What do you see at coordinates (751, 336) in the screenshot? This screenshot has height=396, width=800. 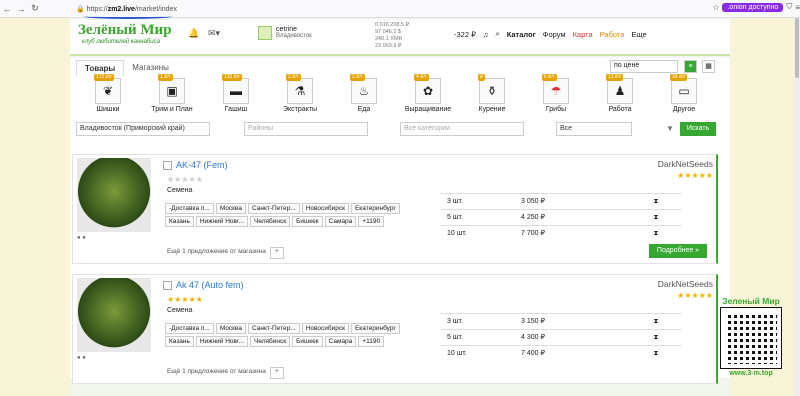 I see `ad-banner: Зеленый Мир www.3-m.top` at bounding box center [751, 336].